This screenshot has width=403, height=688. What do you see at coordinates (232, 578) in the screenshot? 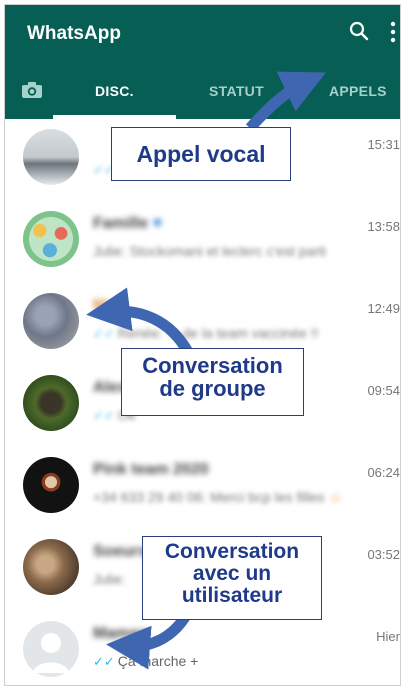
I see `callout-conversation-utilisateur: Conversation avec un utilisateur` at bounding box center [232, 578].